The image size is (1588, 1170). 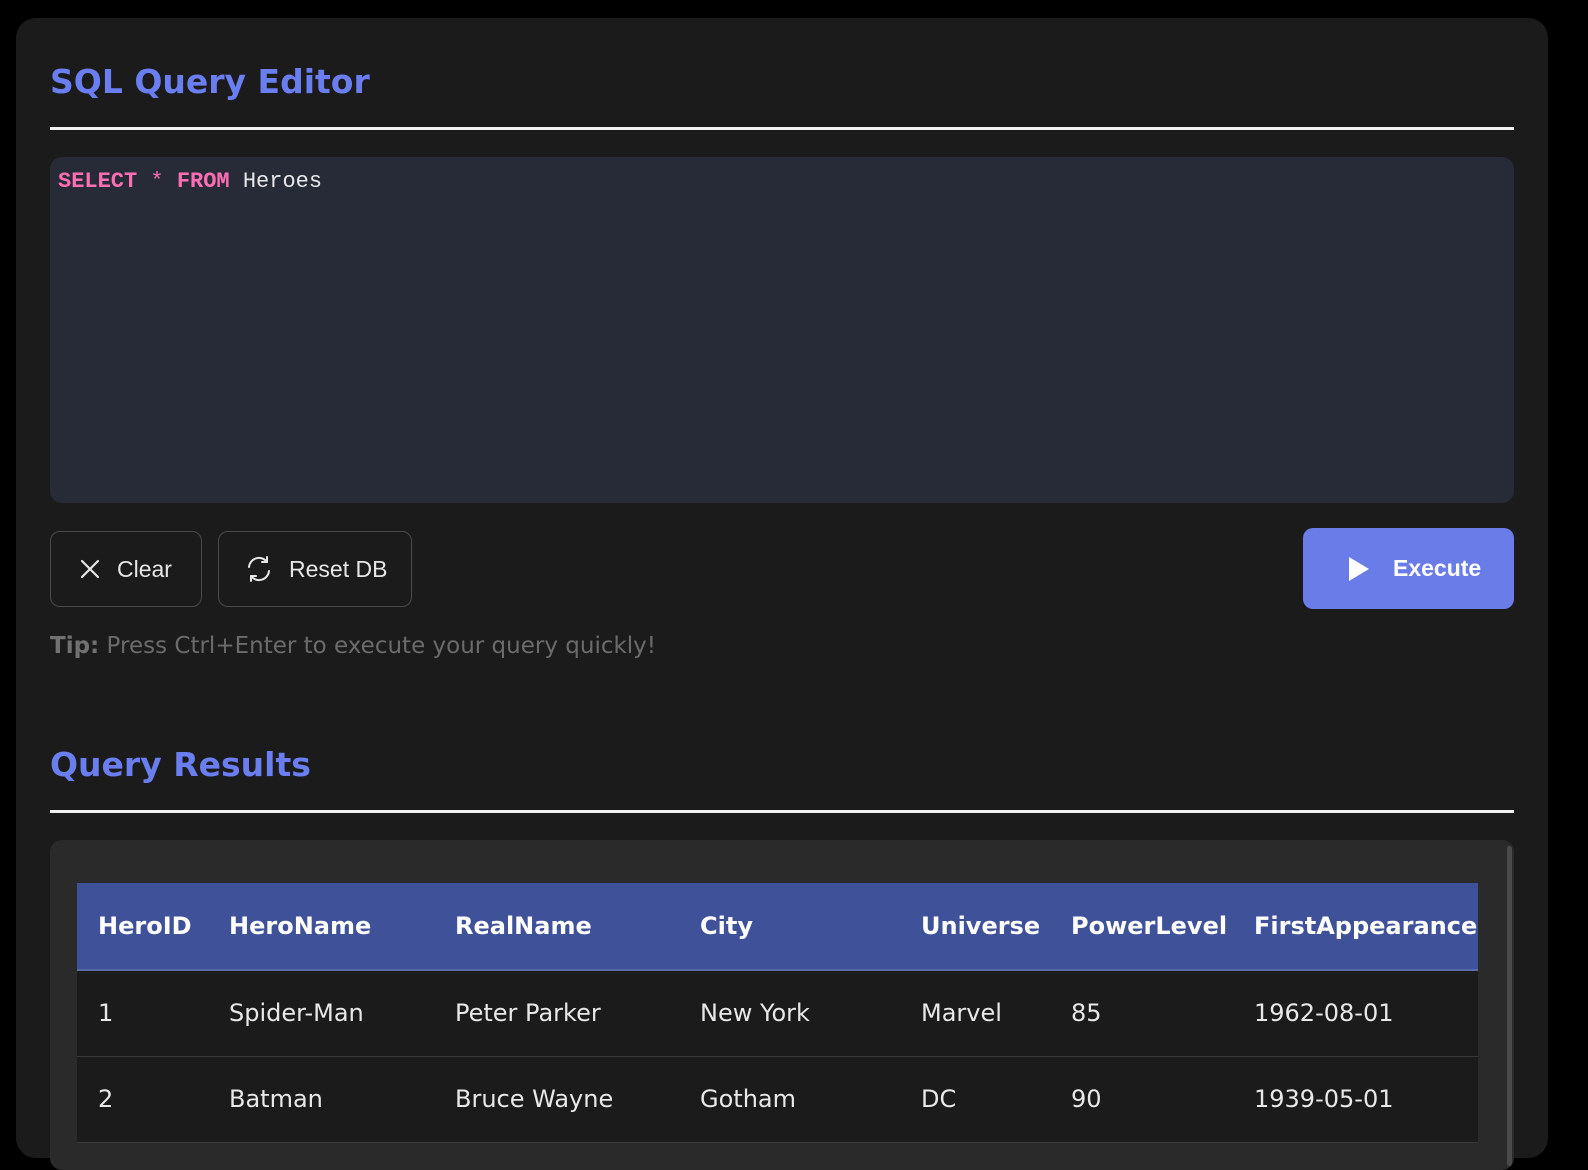 I want to click on keyword-select: SELECT, so click(x=98, y=181).